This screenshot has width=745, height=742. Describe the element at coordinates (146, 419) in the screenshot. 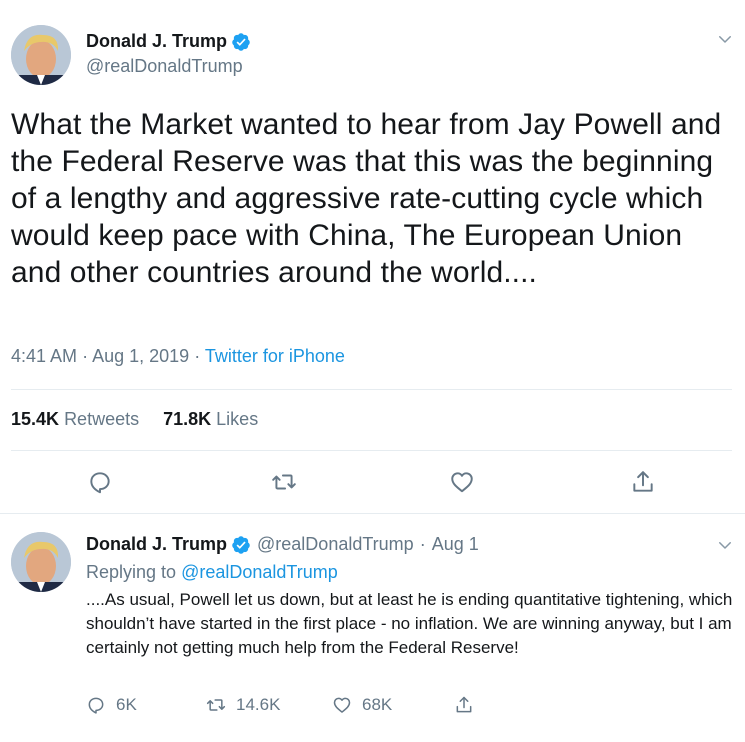

I see `tweet-stats: 15.4K Retweets 71.8K Likes` at that location.